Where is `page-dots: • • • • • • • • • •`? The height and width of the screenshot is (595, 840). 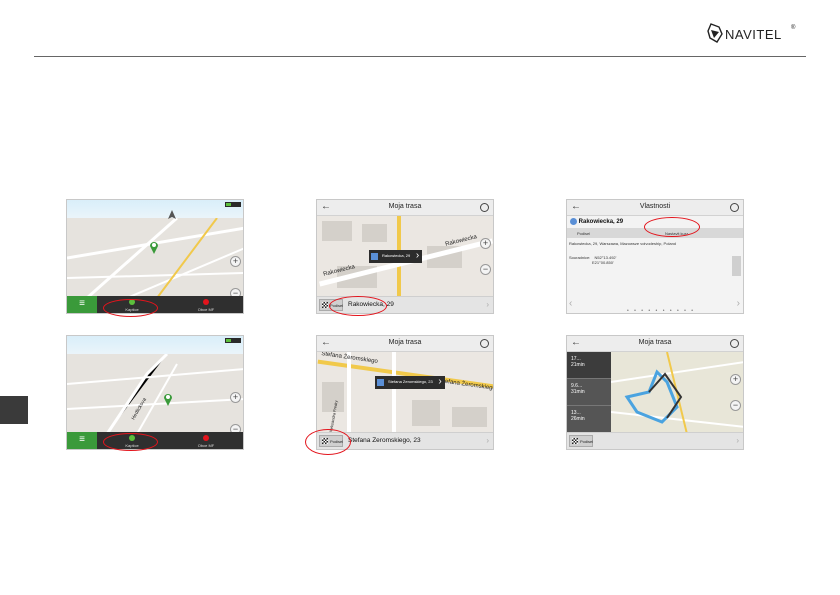 page-dots: • • • • • • • • • • is located at coordinates (661, 311).